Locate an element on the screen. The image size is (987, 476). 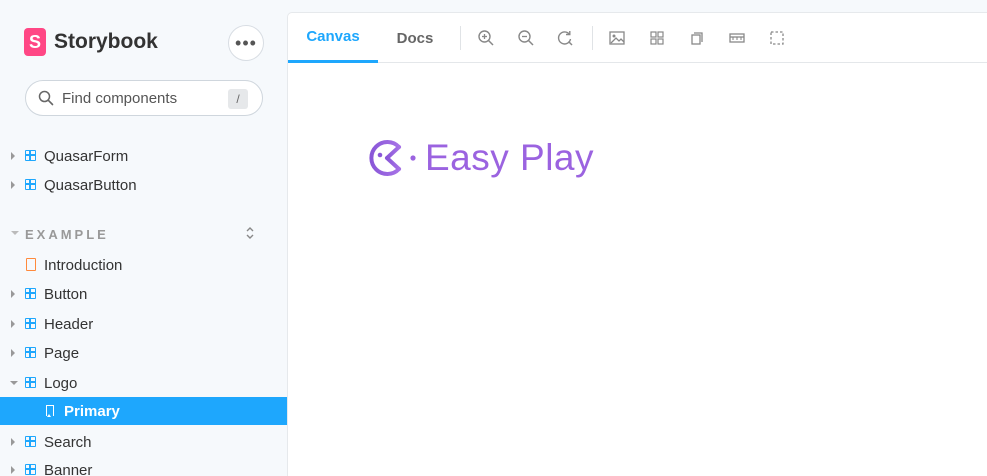
sidebar-menu-button: ••• is located at coordinates (246, 43).